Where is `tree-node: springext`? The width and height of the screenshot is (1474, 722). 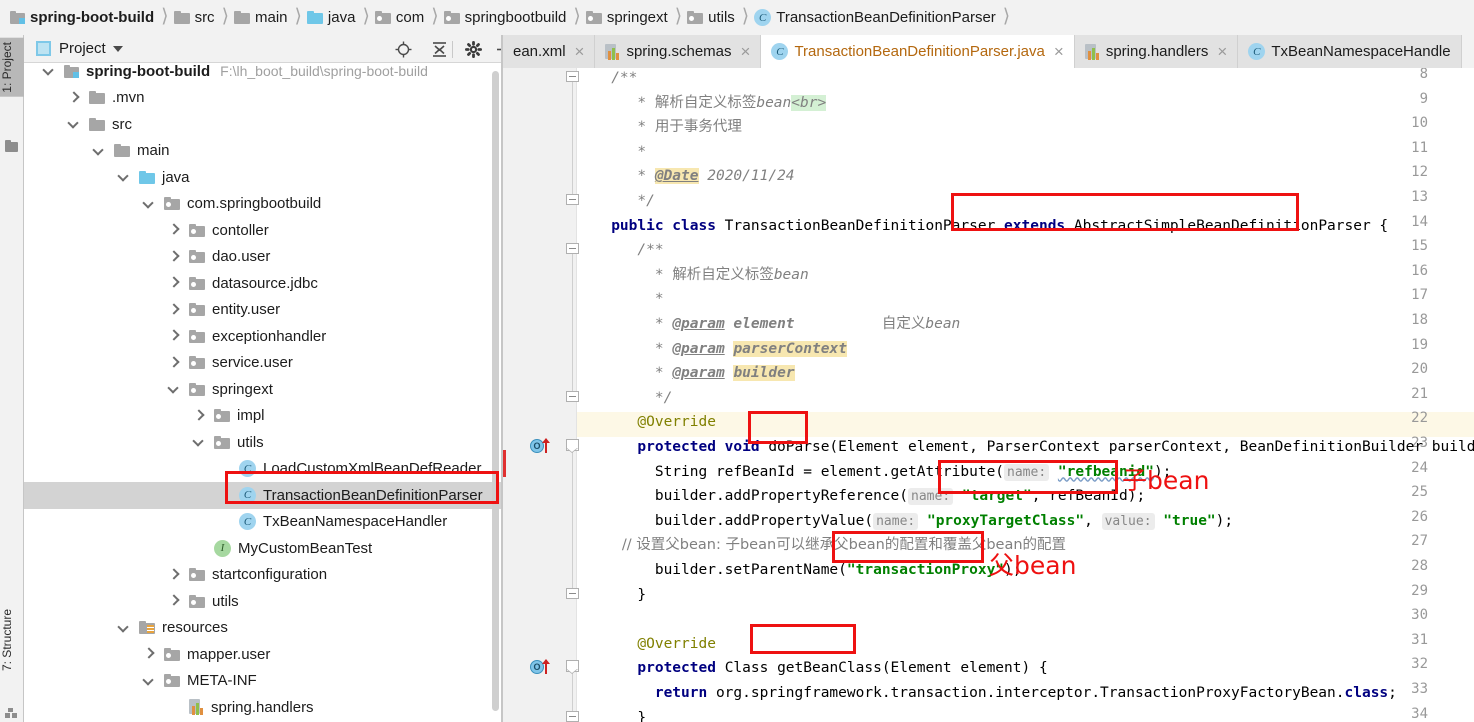 tree-node: springext is located at coordinates (262, 389).